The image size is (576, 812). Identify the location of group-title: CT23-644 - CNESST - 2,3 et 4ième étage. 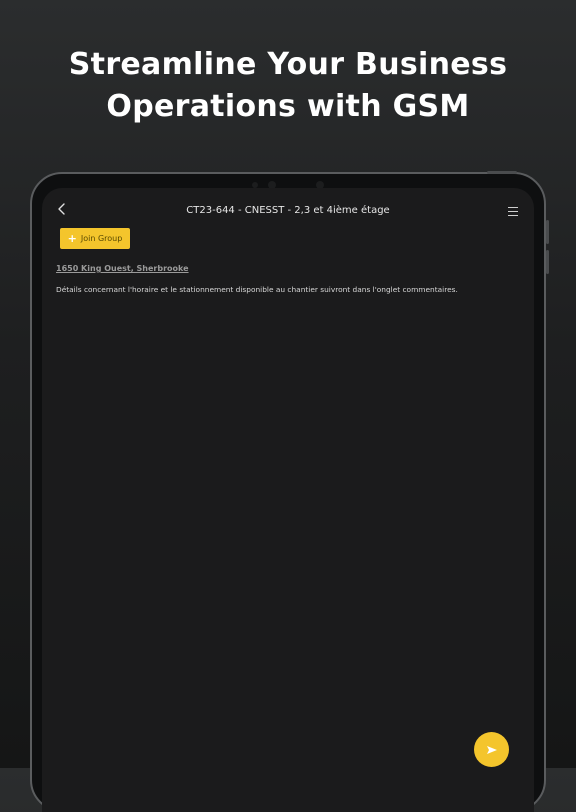
(288, 210).